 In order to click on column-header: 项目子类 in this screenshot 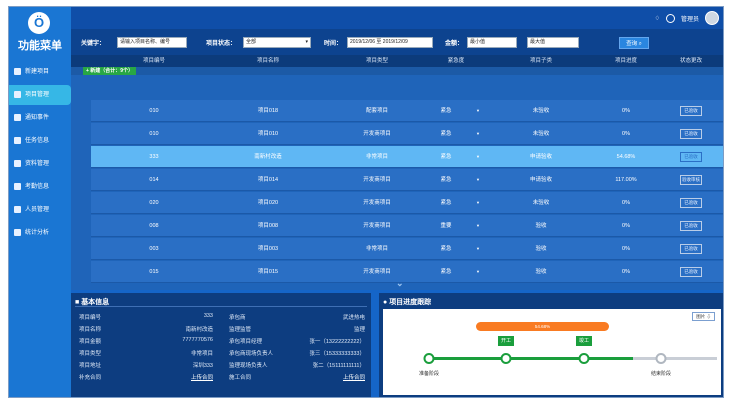, I will do `click(541, 61)`.